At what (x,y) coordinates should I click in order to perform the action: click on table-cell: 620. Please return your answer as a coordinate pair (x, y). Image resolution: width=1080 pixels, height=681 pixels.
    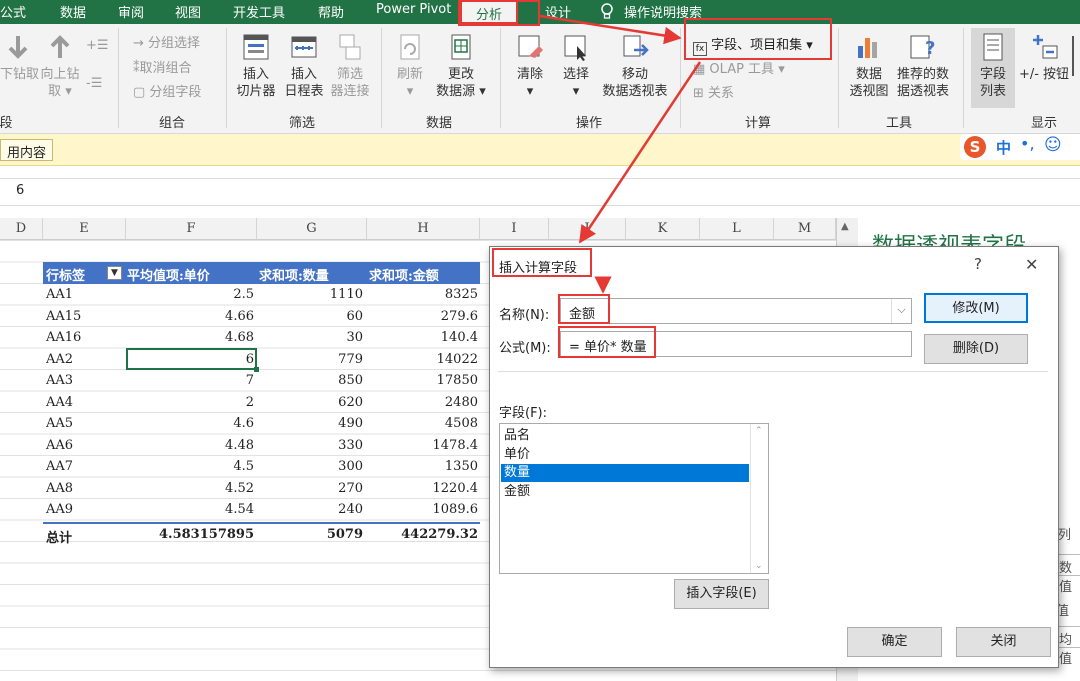
    Looking at the image, I should click on (350, 402).